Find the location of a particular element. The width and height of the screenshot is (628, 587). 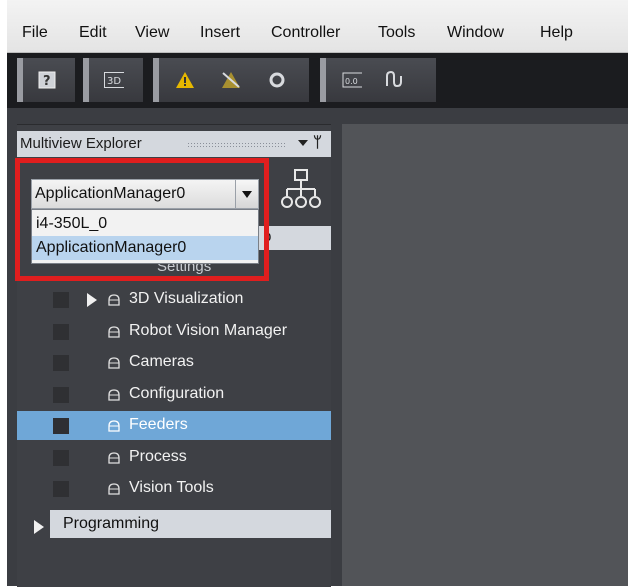

tree-item-label: Process is located at coordinates (158, 456).